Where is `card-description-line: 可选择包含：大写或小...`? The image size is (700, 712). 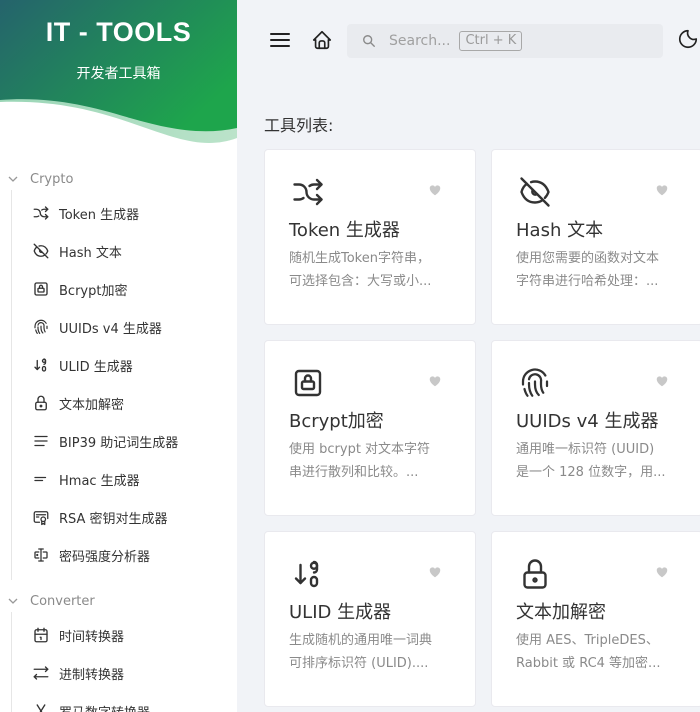 card-description-line: 可选择包含：大写或小... is located at coordinates (360, 281).